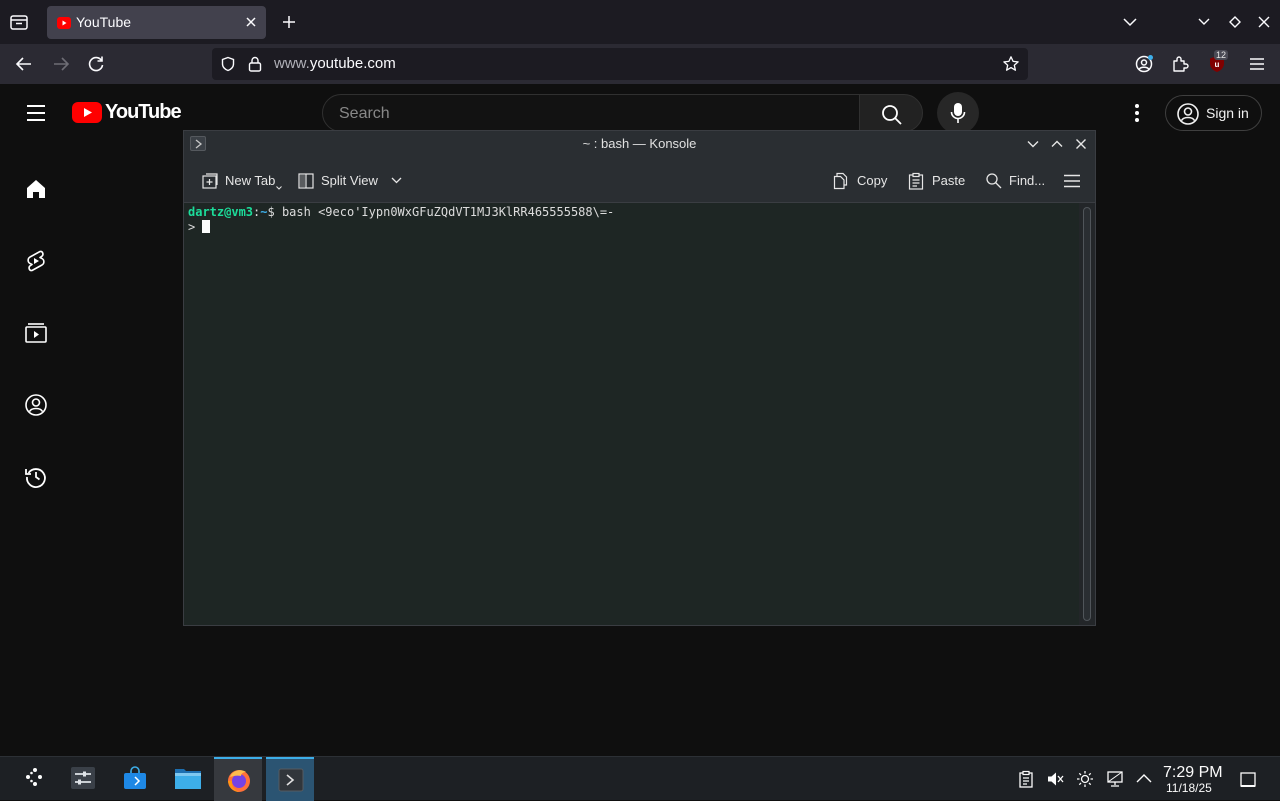 The image size is (1280, 801). What do you see at coordinates (210, 181) in the screenshot?
I see `new-tab-plus-icon` at bounding box center [210, 181].